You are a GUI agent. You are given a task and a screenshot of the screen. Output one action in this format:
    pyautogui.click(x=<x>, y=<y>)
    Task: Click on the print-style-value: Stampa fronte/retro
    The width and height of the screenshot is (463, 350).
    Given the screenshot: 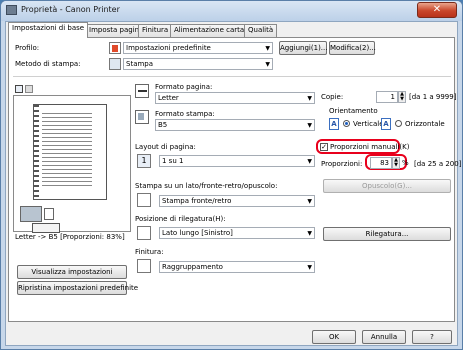 What is the action you would take?
    pyautogui.click(x=197, y=201)
    